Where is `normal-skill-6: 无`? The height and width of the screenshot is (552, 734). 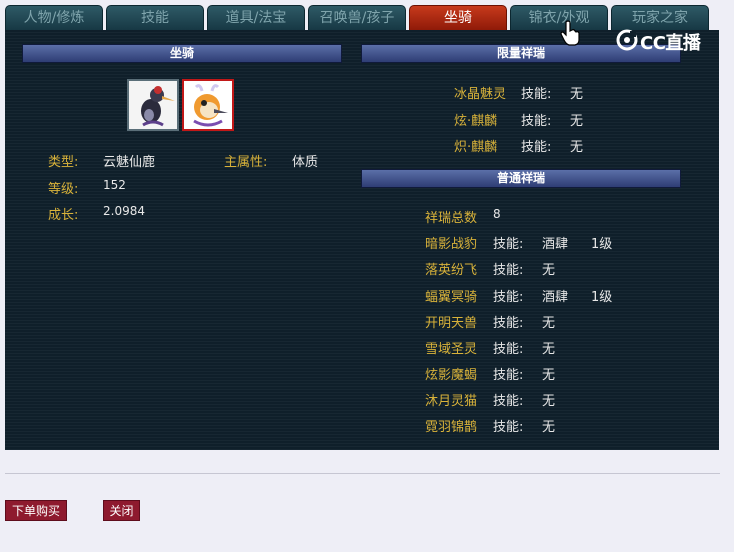 normal-skill-6: 无 is located at coordinates (549, 375).